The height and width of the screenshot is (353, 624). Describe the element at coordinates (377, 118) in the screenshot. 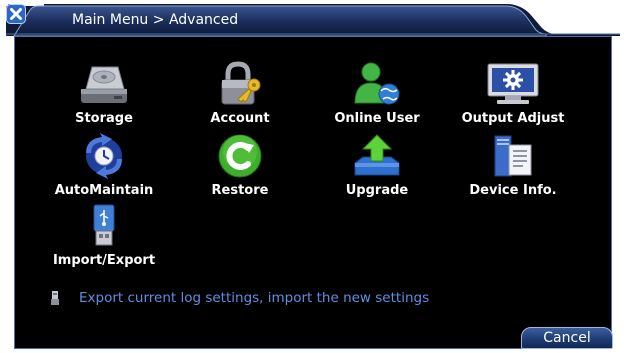

I see `menu-label-online-user: Online User` at that location.